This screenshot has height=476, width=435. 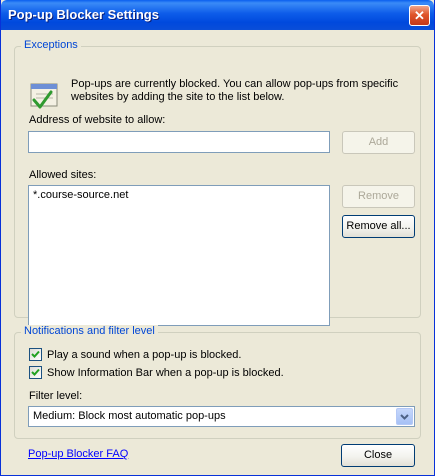 I want to click on info-bar-checkbox, so click(x=35, y=372).